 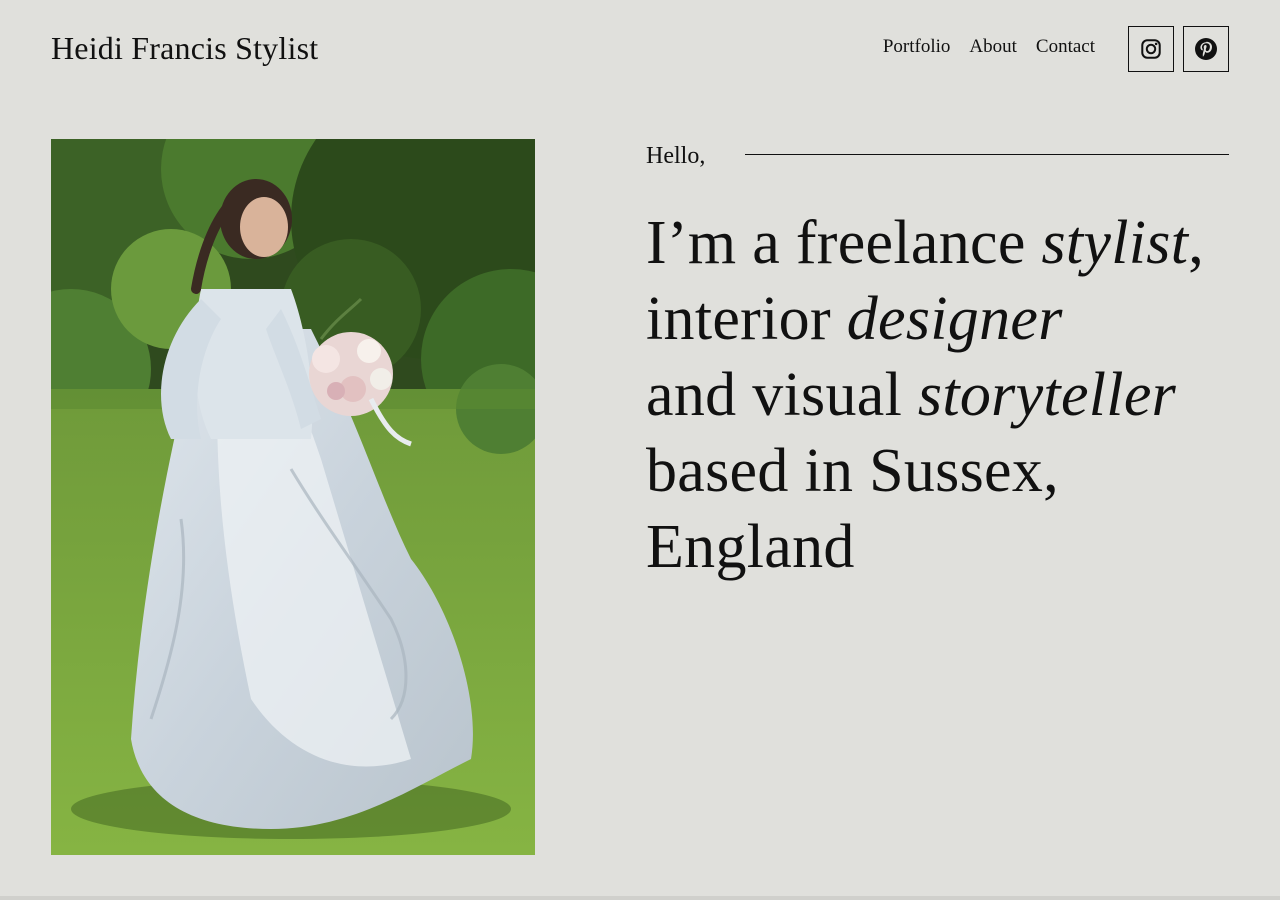 What do you see at coordinates (640, 898) in the screenshot?
I see `bottom-rule` at bounding box center [640, 898].